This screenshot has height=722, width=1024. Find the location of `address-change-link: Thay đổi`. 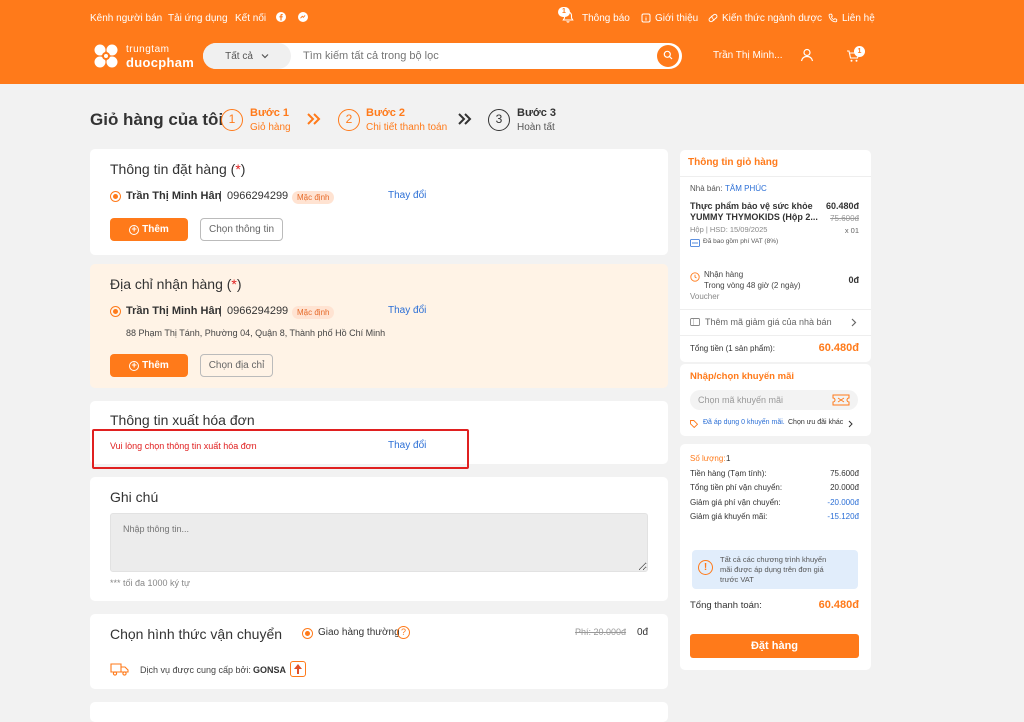

address-change-link: Thay đổi is located at coordinates (407, 310).